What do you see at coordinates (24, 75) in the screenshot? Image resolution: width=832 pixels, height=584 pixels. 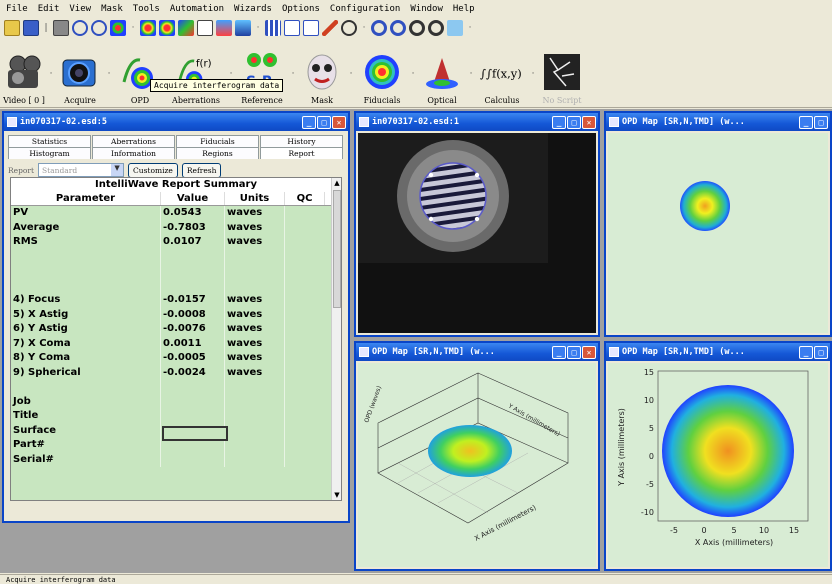 I see `video-button: Video [ 0 ]` at bounding box center [24, 75].